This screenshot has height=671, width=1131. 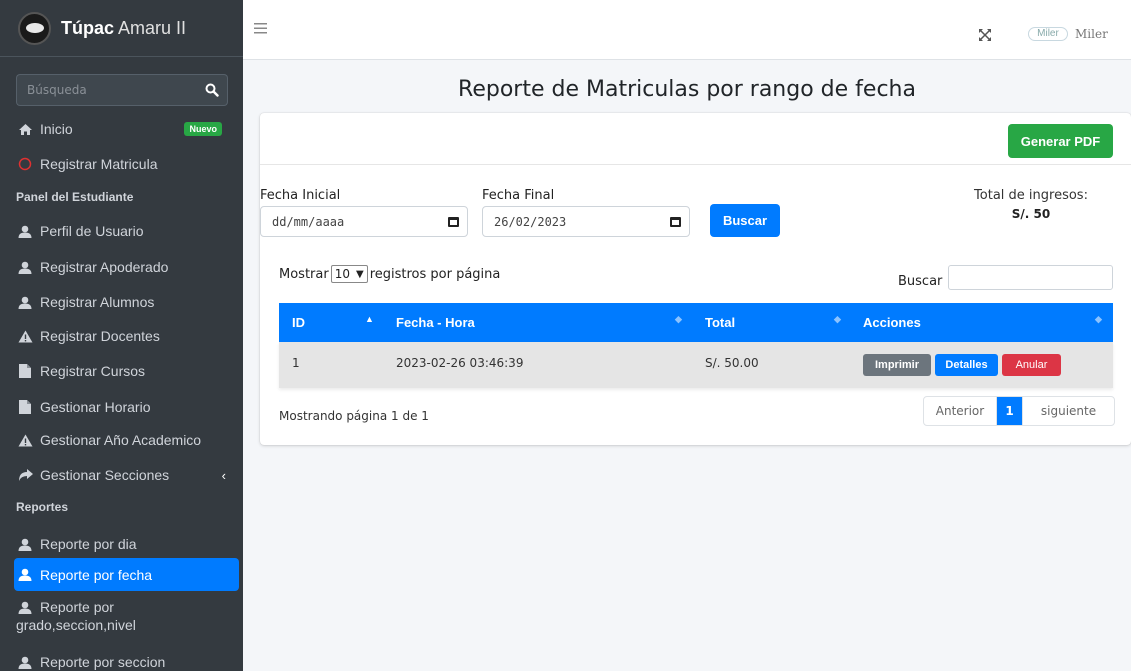 What do you see at coordinates (695, 164) in the screenshot?
I see `card-divider` at bounding box center [695, 164].